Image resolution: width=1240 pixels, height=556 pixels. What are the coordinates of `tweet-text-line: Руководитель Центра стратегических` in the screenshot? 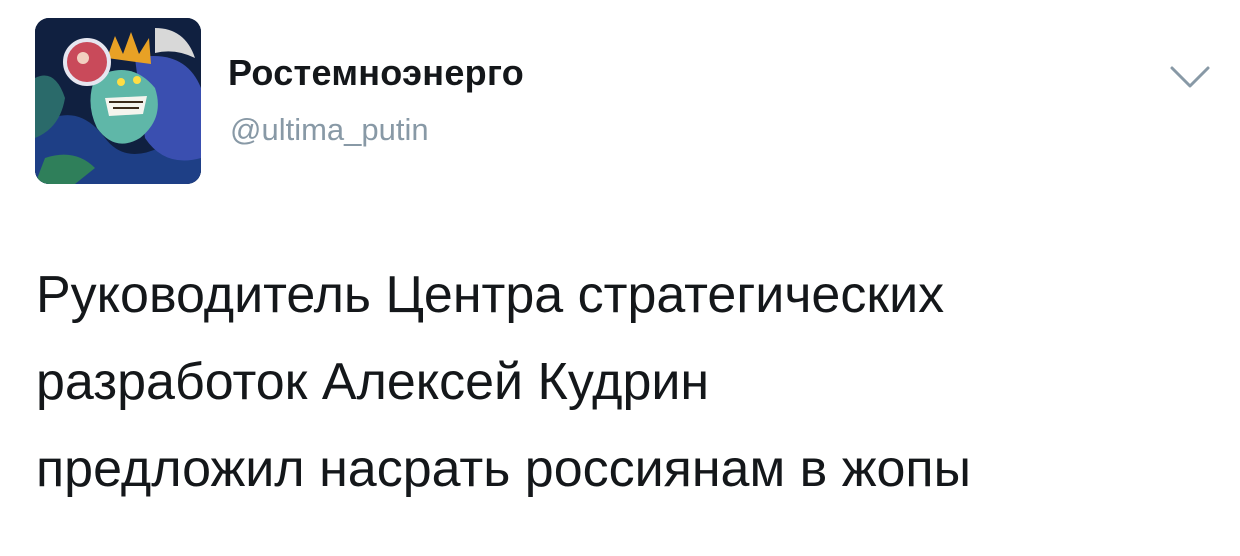 It's located at (490, 295).